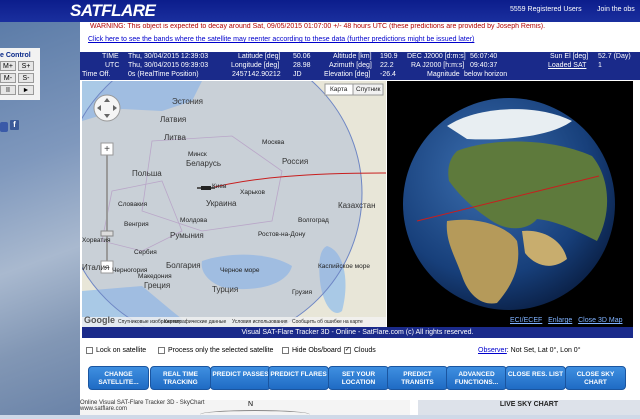  I want to click on ra-value: 09:40:37, so click(484, 65).